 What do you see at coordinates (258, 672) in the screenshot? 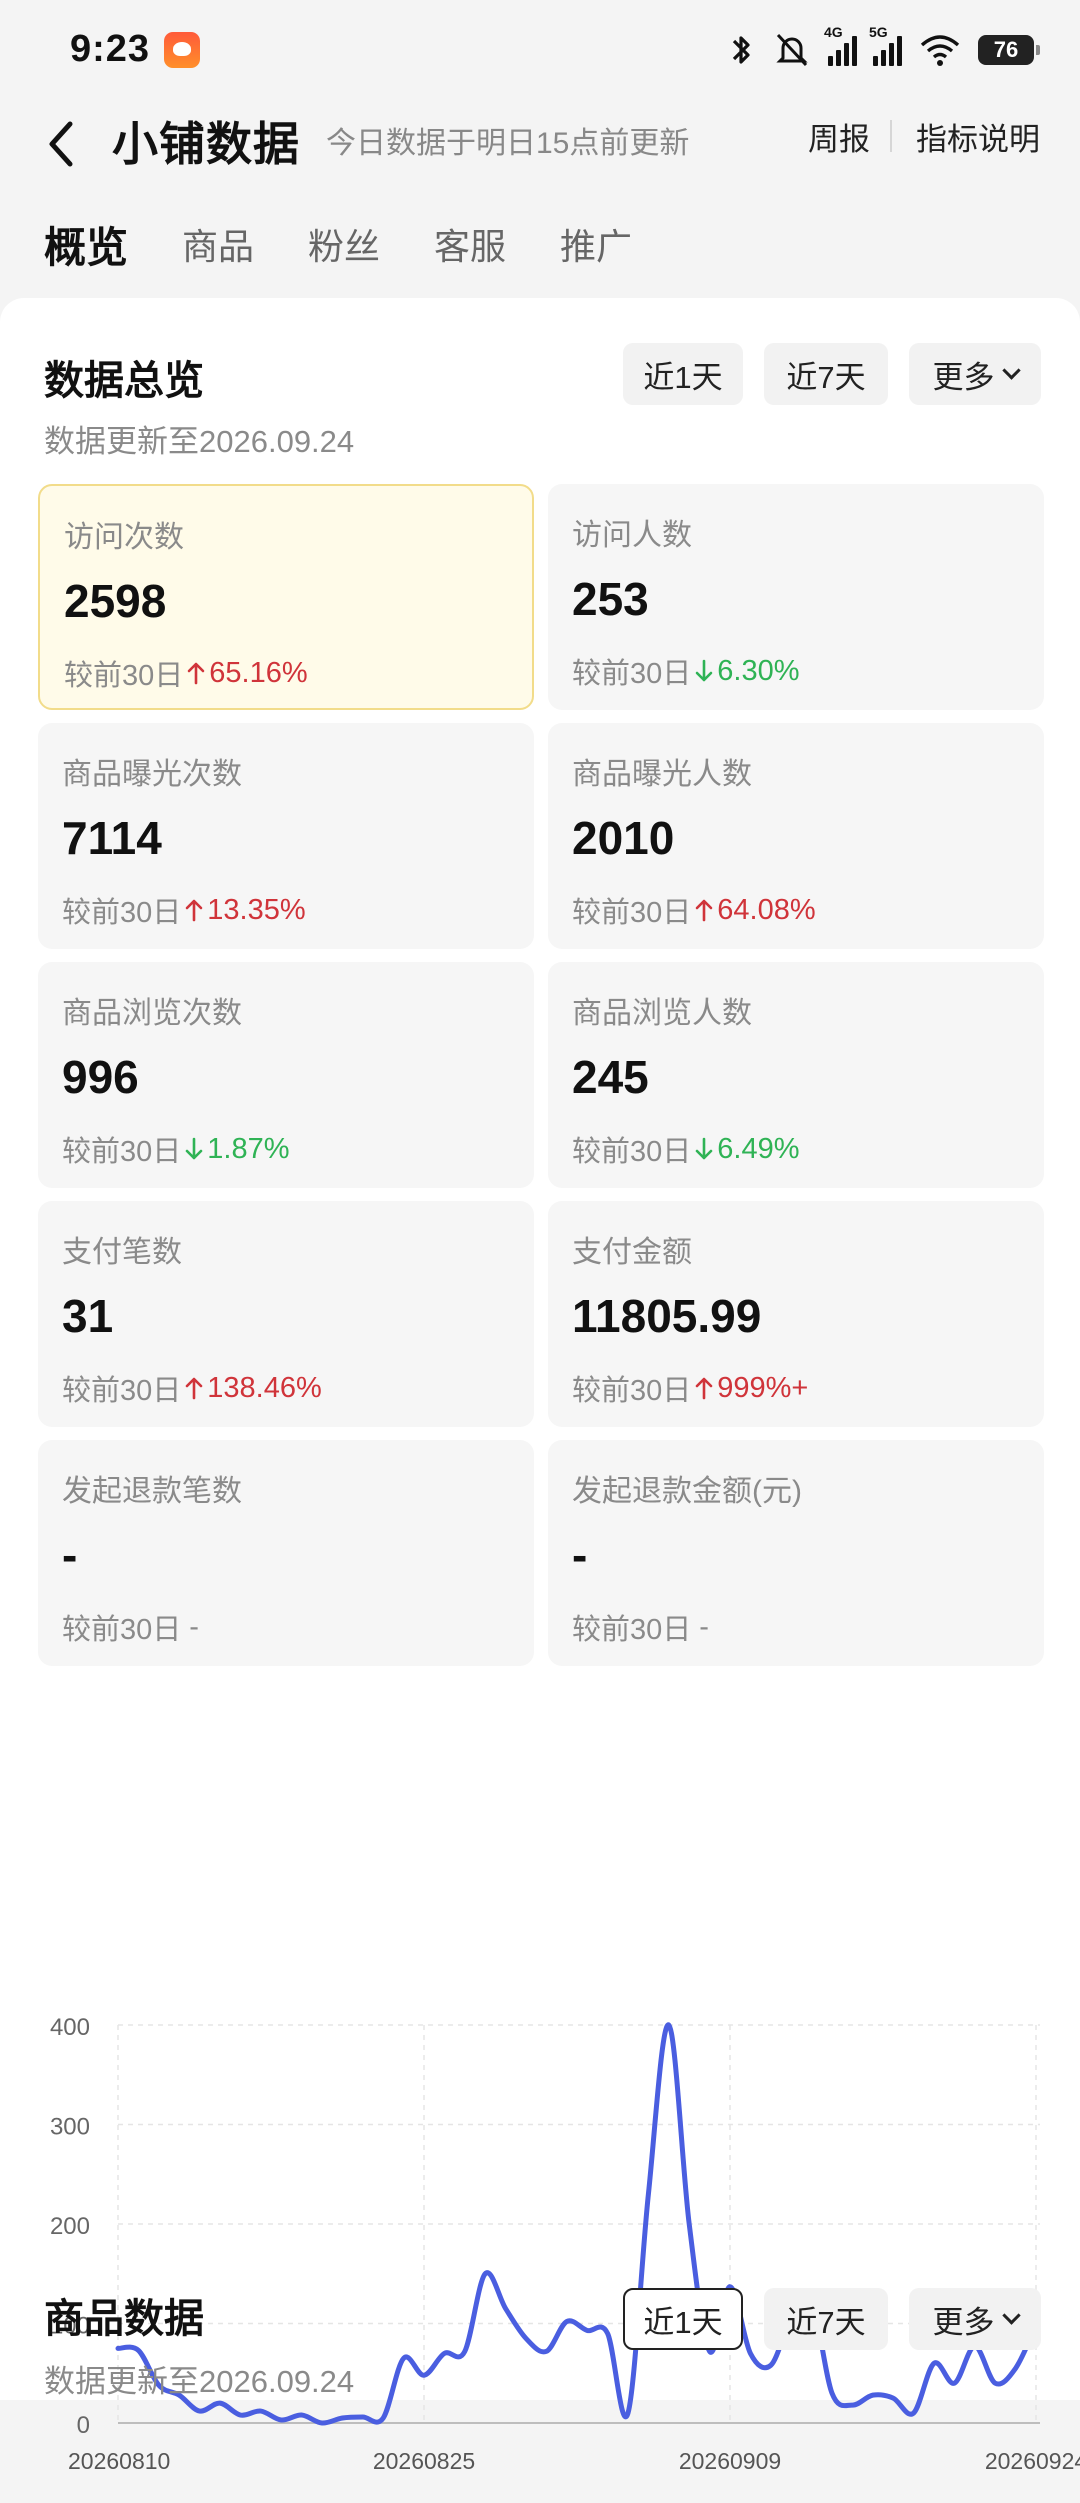
I see `metric-change-value: 65.16%` at bounding box center [258, 672].